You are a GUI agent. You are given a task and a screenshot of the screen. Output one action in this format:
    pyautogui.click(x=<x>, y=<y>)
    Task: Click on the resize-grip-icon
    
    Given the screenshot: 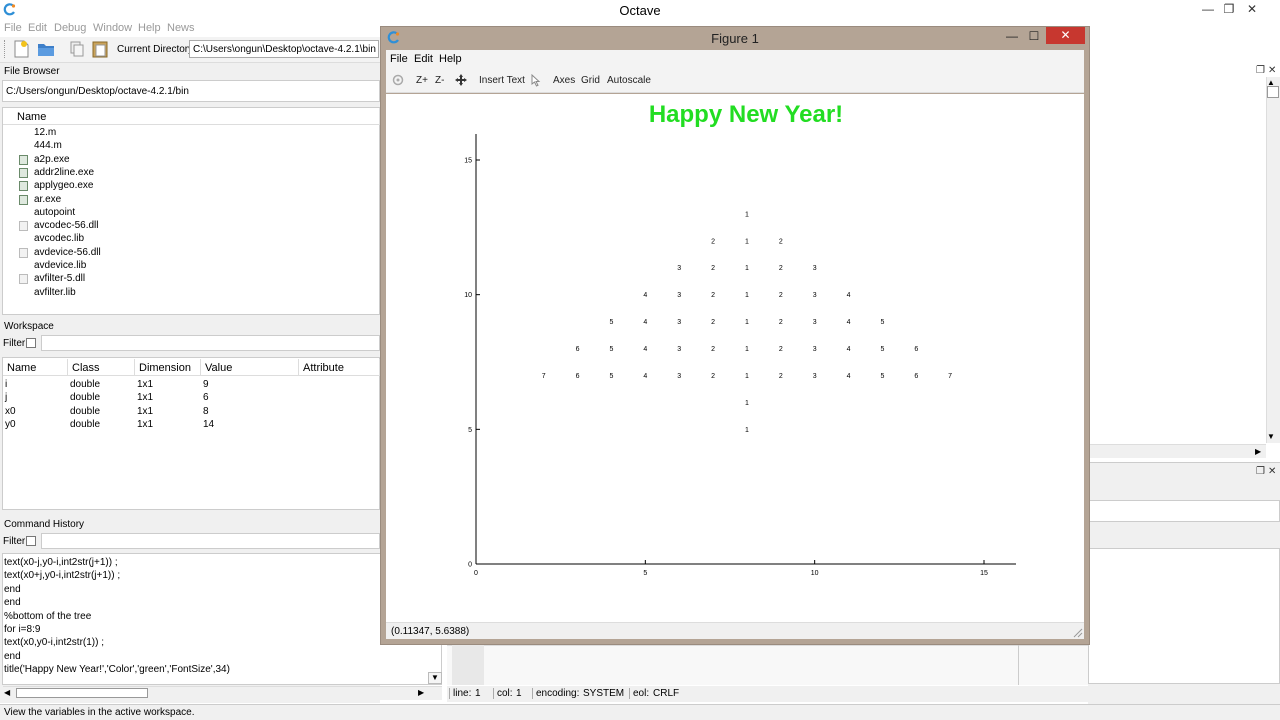 What is the action you would take?
    pyautogui.click(x=1078, y=633)
    